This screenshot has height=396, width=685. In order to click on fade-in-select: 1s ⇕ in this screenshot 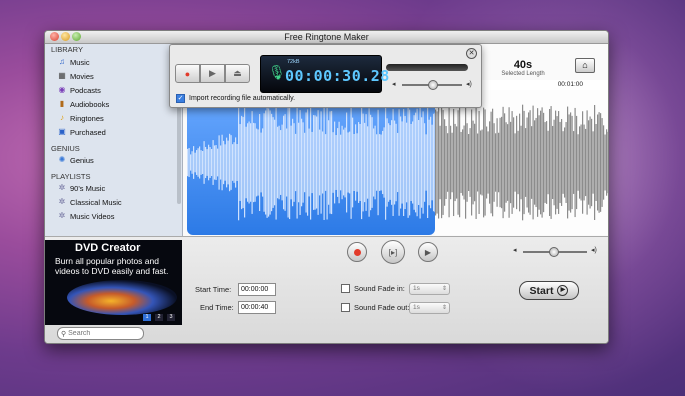, I will do `click(429, 289)`.